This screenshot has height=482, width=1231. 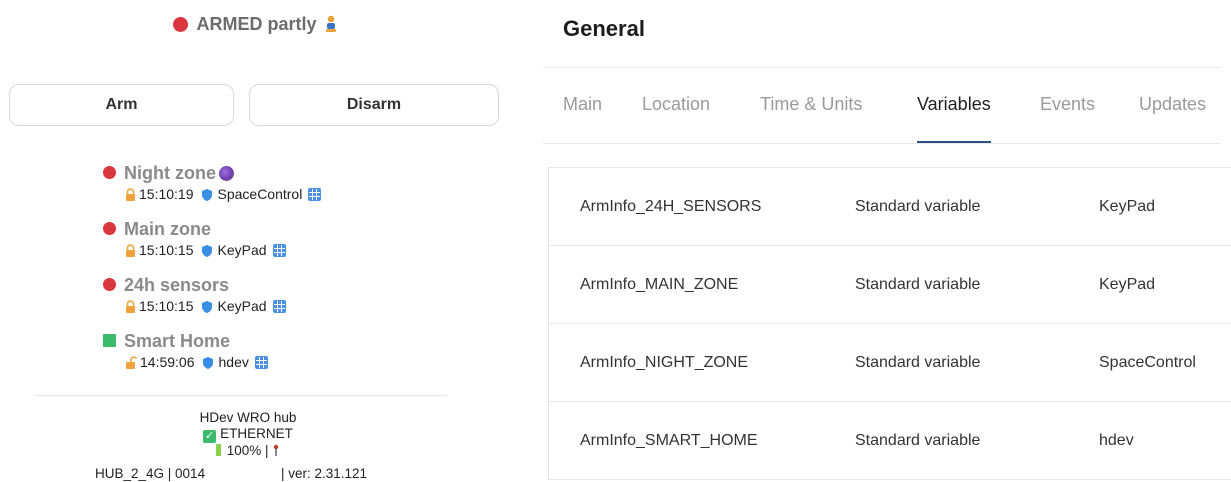 I want to click on tab-main: Main, so click(x=582, y=118).